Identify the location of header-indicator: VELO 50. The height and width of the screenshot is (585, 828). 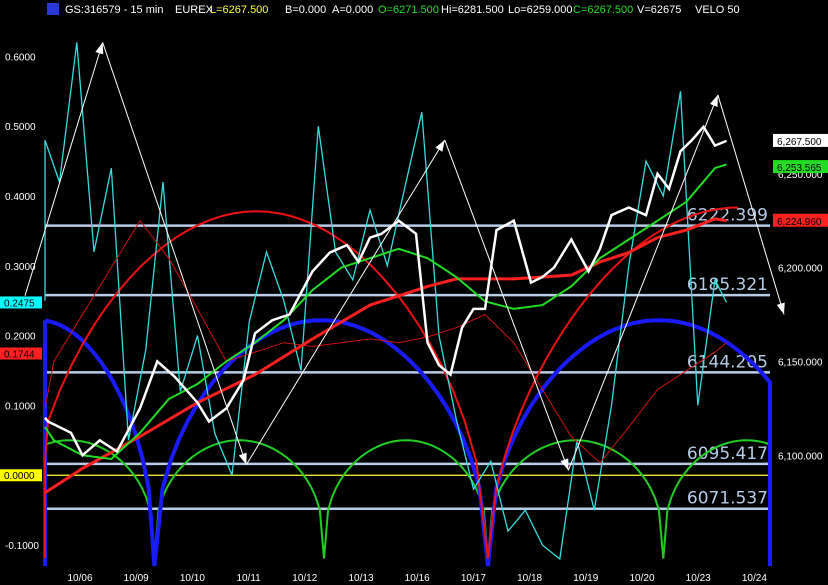
(717, 10).